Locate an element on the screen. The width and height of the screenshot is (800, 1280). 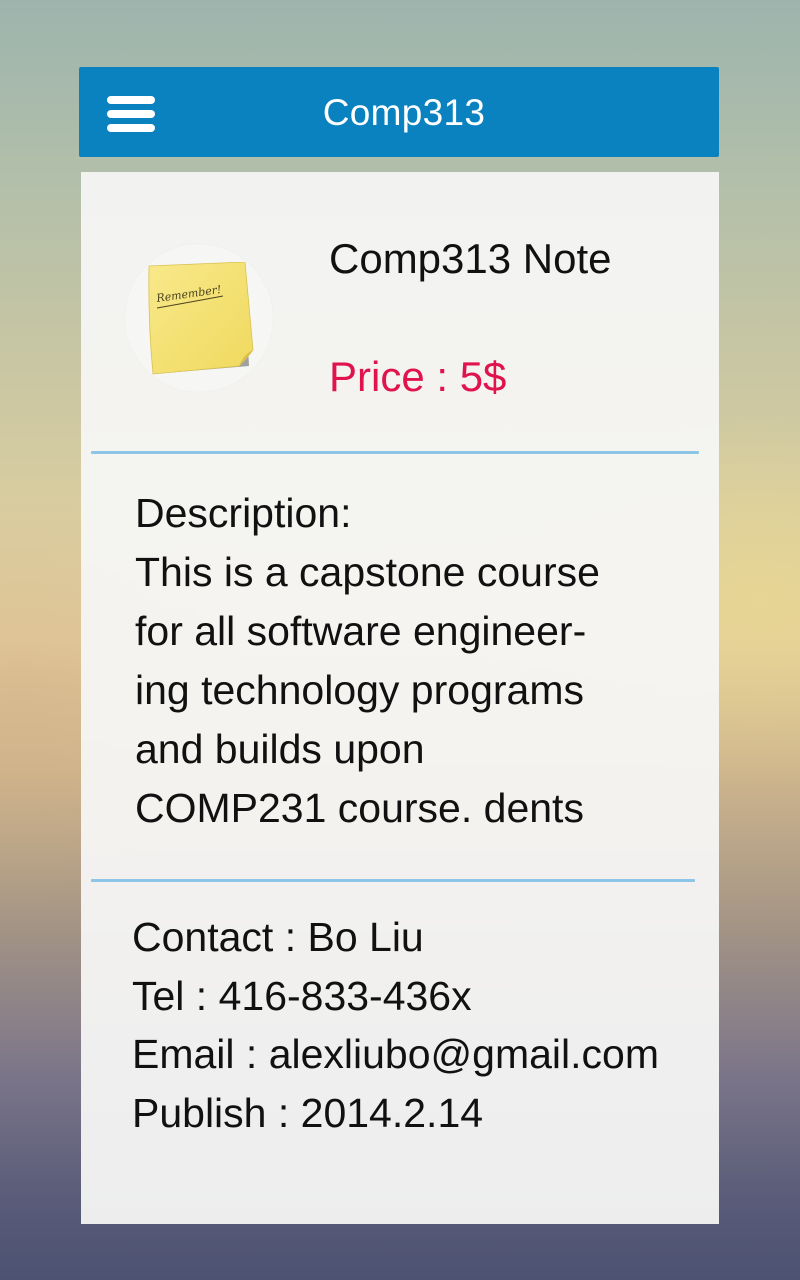
contact-email: Email : alexliubo@gmail.com is located at coordinates (422, 1054).